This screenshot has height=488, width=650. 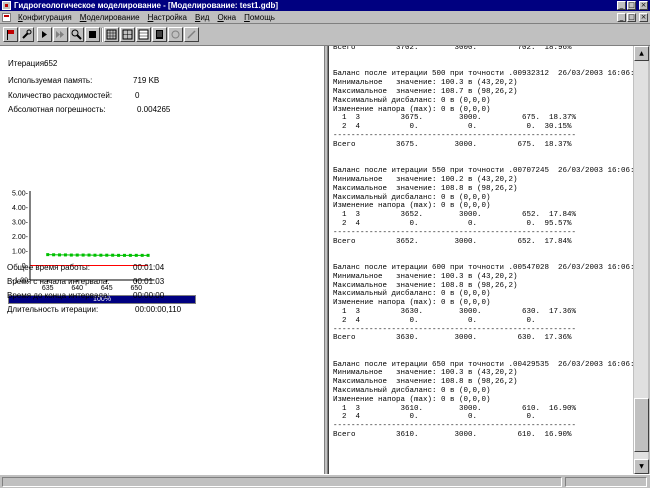 What do you see at coordinates (621, 5) in the screenshot?
I see `minimize-button: _` at bounding box center [621, 5].